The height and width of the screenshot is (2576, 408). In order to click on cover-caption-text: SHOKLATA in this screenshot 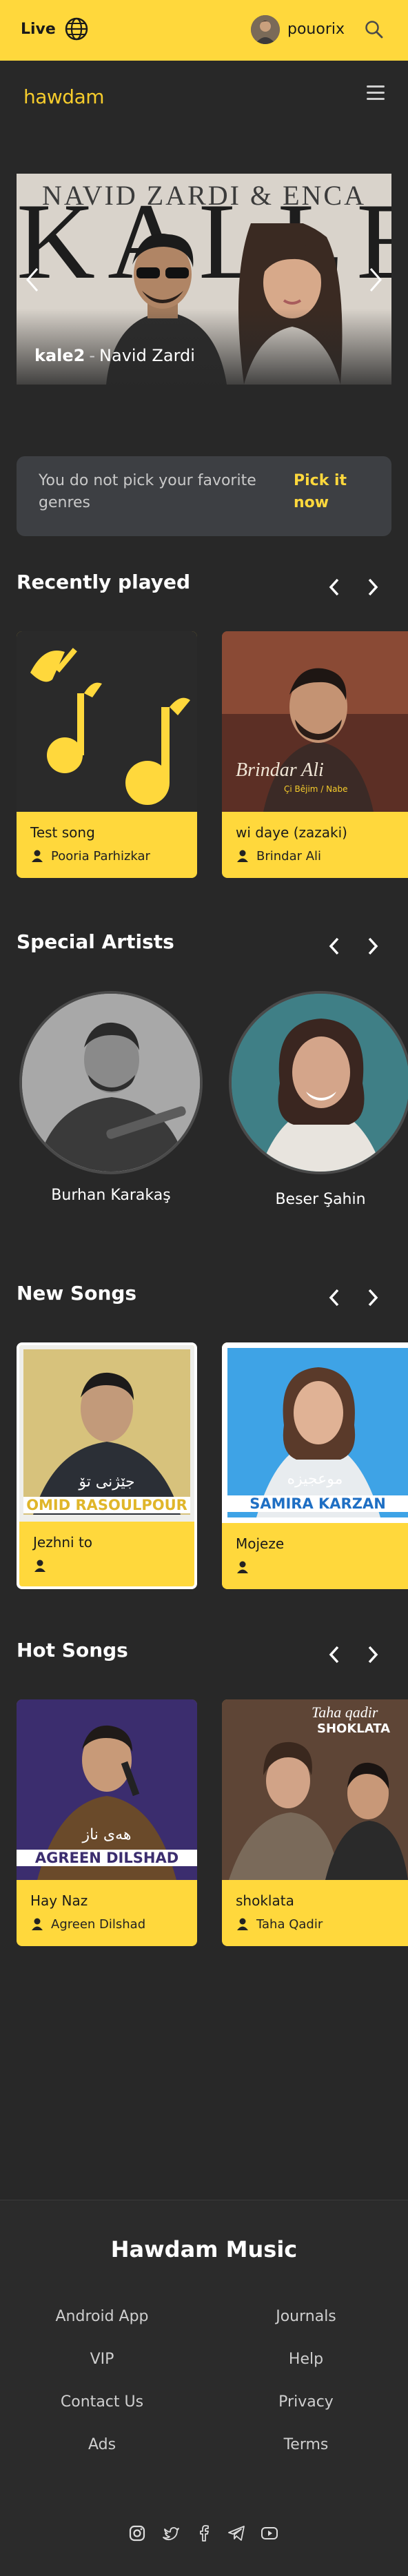, I will do `click(354, 1728)`.